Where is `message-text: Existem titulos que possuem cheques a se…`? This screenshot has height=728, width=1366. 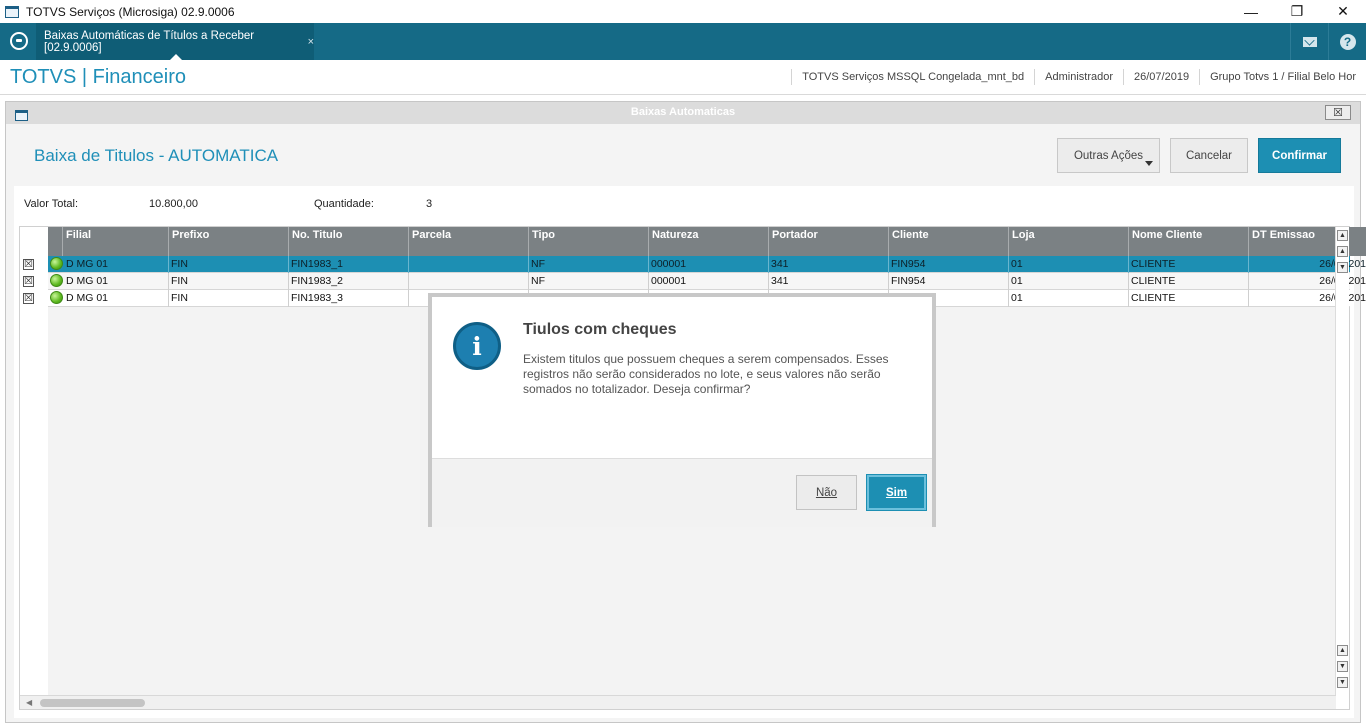
message-text: Existem titulos que possuem cheques a se… is located at coordinates (706, 374).